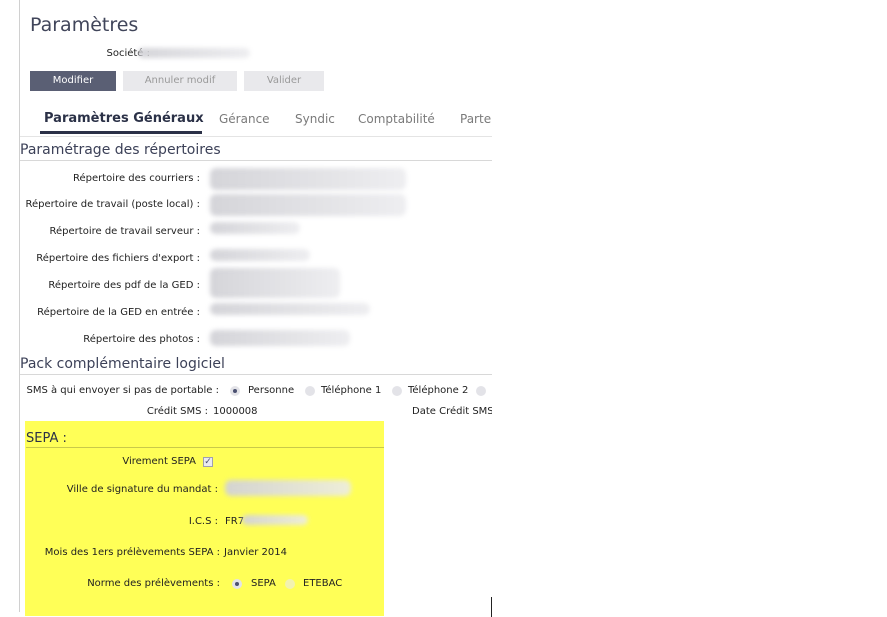 The image size is (887, 617). Describe the element at coordinates (180, 81) in the screenshot. I see `cancel-modify-button: Annuler modif` at that location.